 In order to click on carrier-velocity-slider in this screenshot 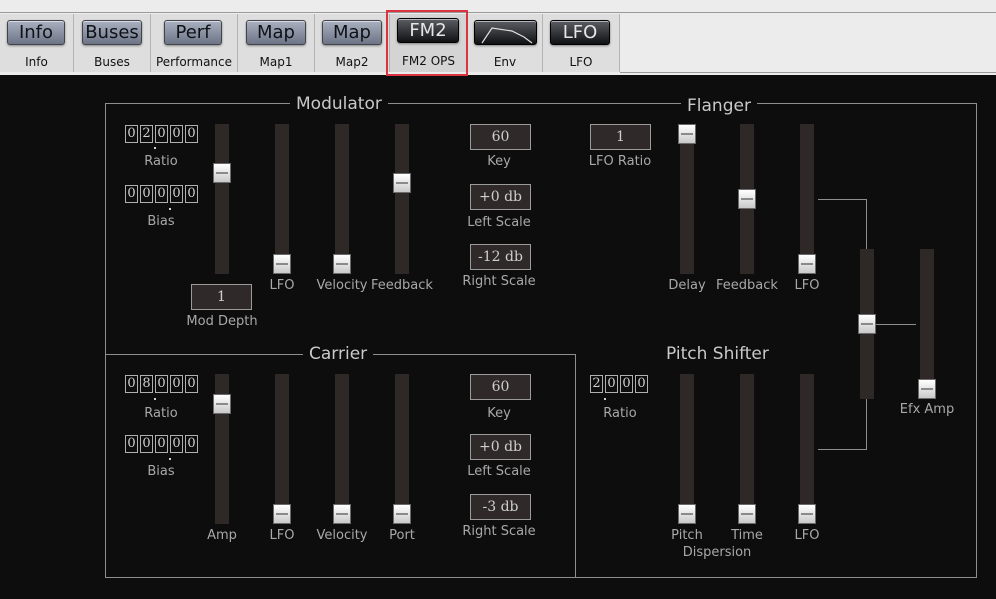, I will do `click(342, 449)`.